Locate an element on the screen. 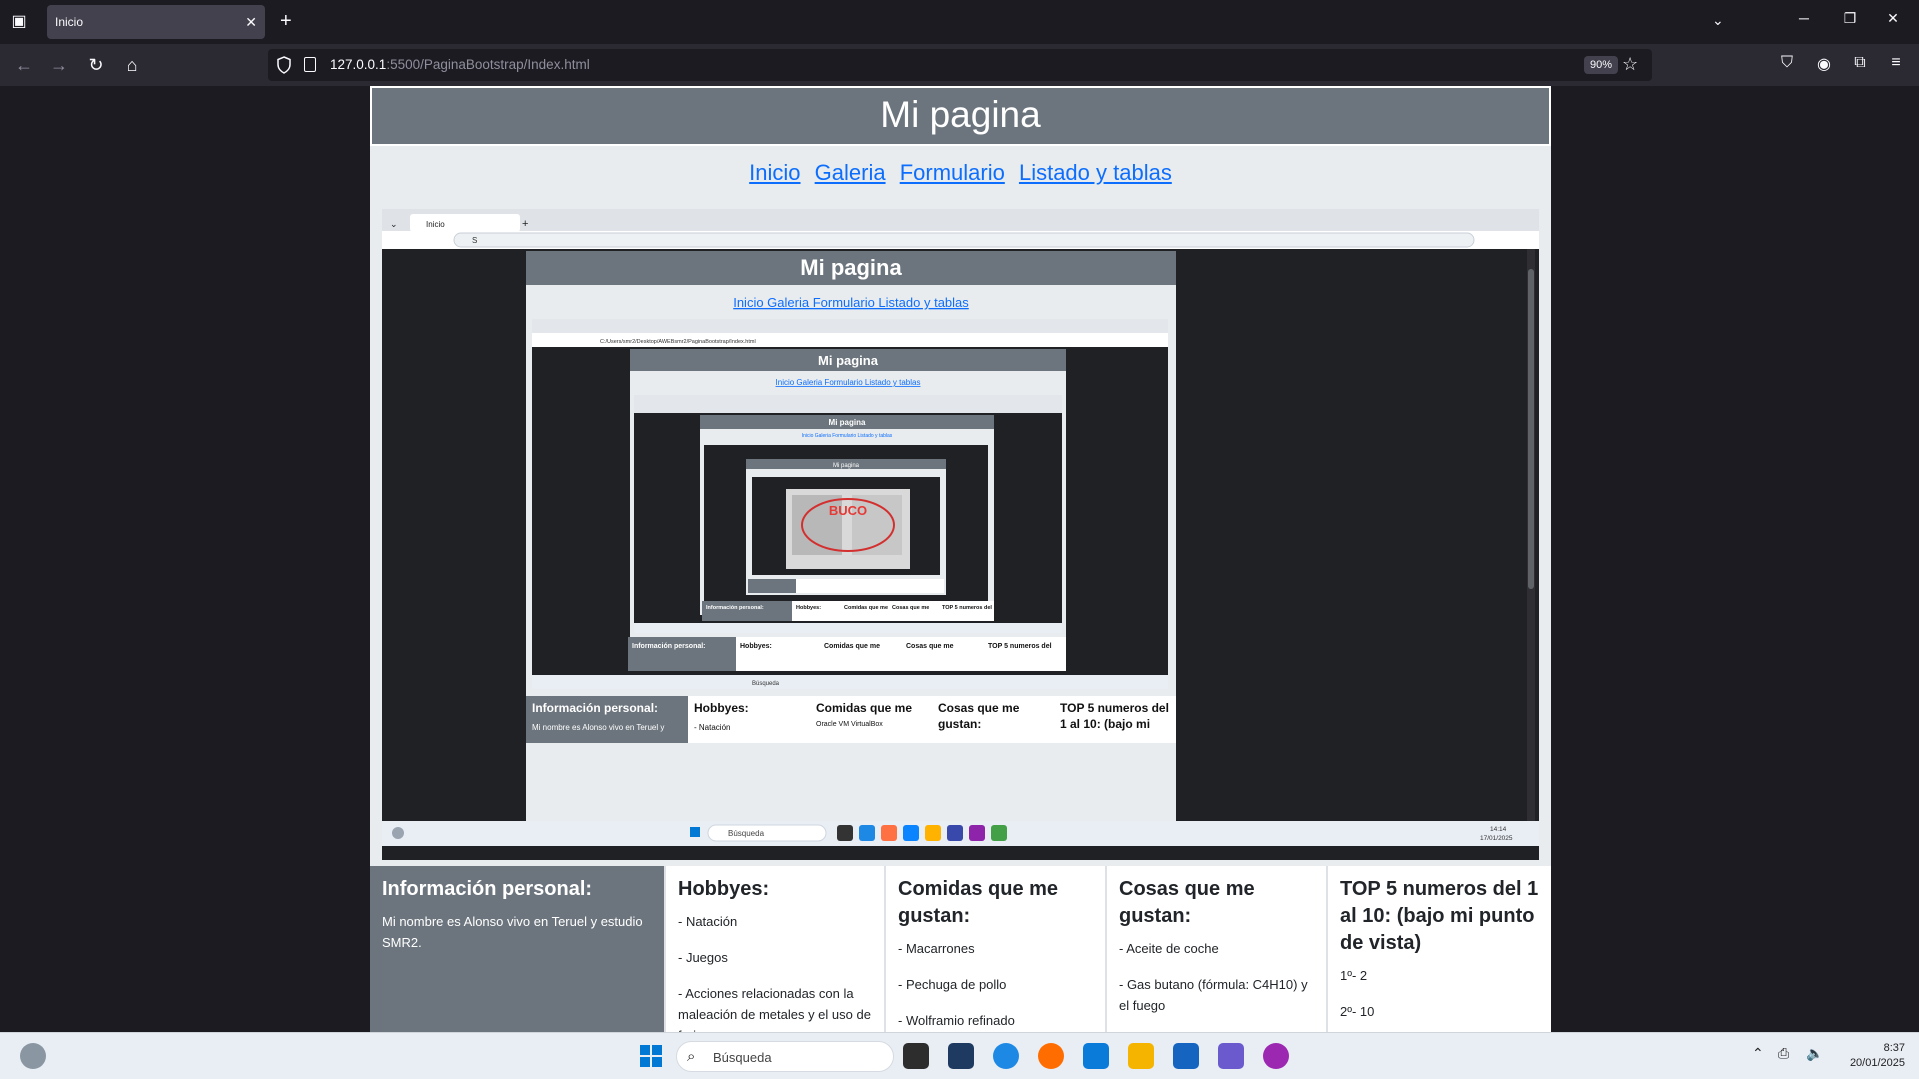 Image resolution: width=1919 pixels, height=1079 pixels. m365-icon is located at coordinates (1231, 1056).